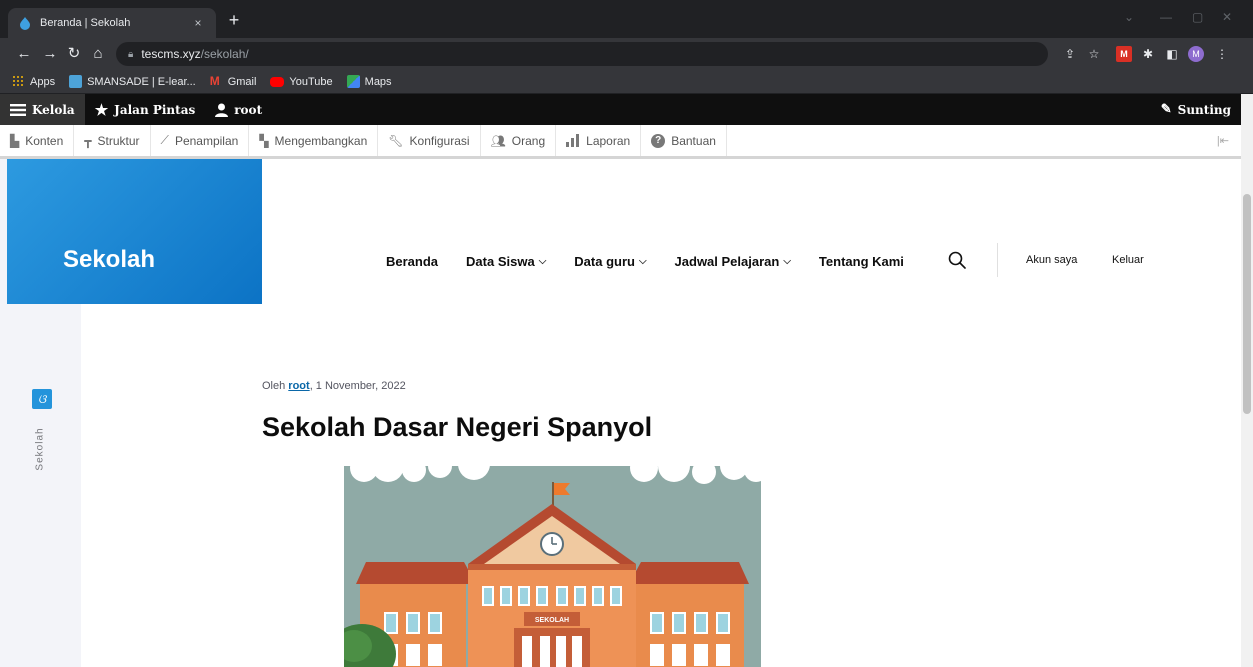 Image resolution: width=1253 pixels, height=667 pixels. I want to click on paintbrush-icon: ⟋, so click(164, 140).